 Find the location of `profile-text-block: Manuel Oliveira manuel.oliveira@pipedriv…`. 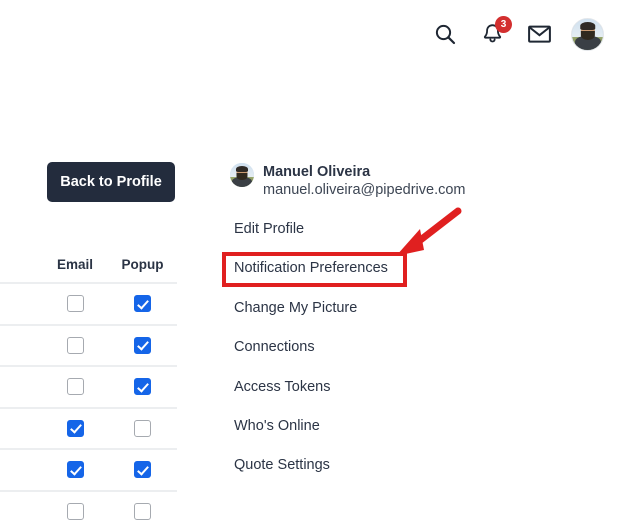

profile-text-block: Manuel Oliveira manuel.oliveira@pipedriv… is located at coordinates (364, 181).